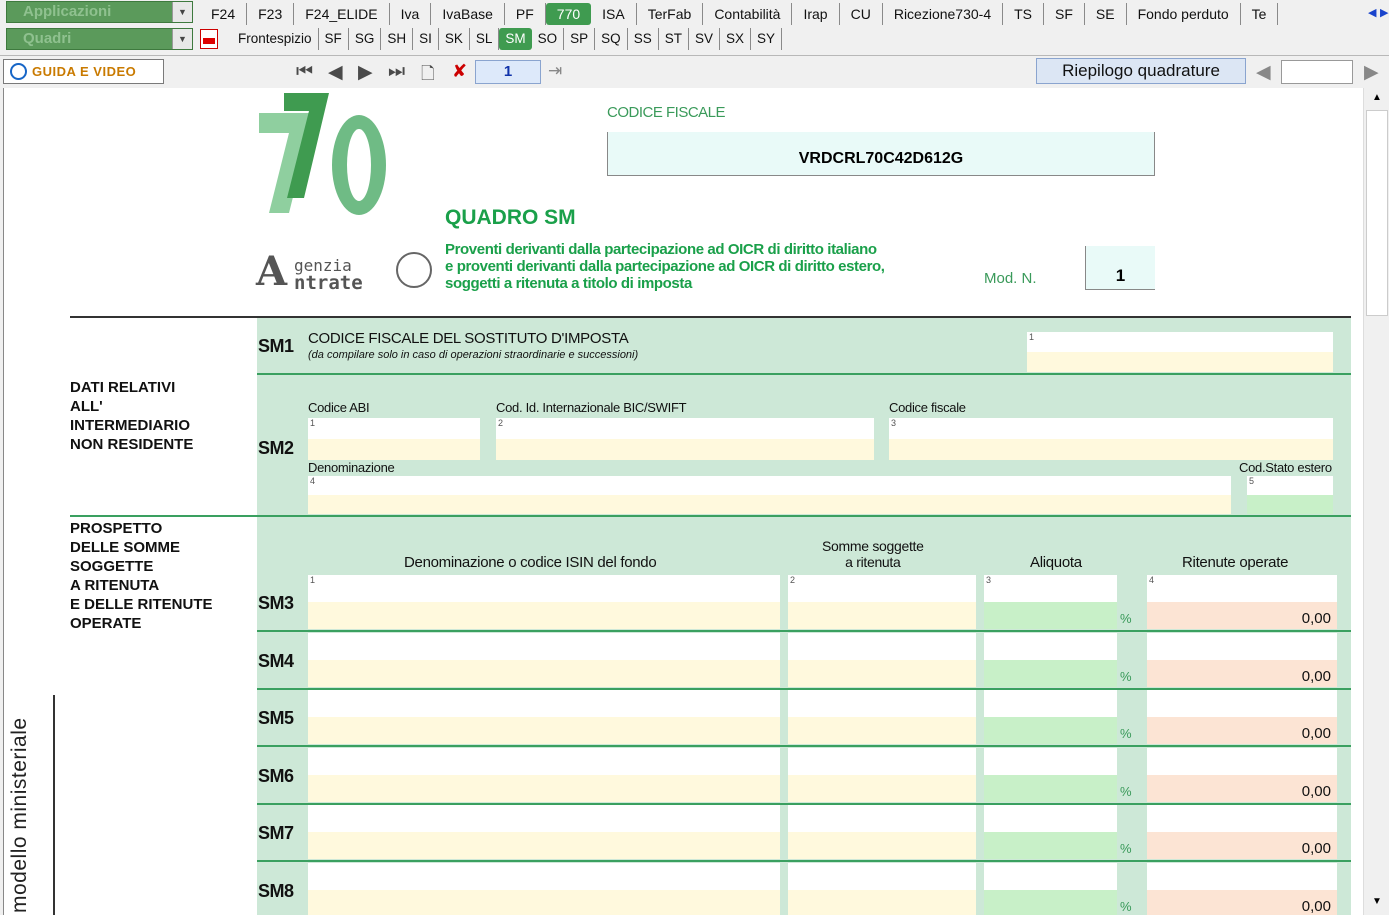 Image resolution: width=1389 pixels, height=915 pixels. Describe the element at coordinates (1242, 602) in the screenshot. I see `ritenute-operate-field: 4 0,00` at that location.